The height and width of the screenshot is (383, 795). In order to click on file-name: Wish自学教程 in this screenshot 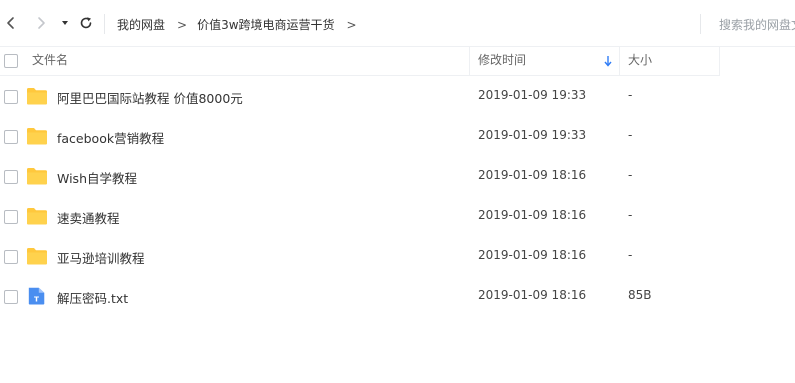, I will do `click(97, 177)`.